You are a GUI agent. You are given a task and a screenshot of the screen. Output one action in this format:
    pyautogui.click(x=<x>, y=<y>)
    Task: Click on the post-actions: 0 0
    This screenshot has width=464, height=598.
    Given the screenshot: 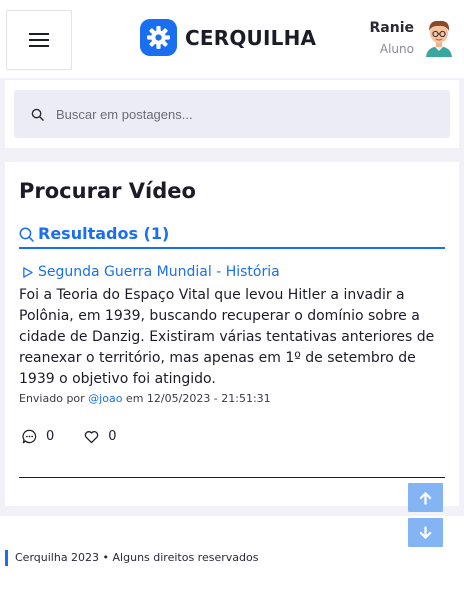 What is the action you would take?
    pyautogui.click(x=84, y=436)
    